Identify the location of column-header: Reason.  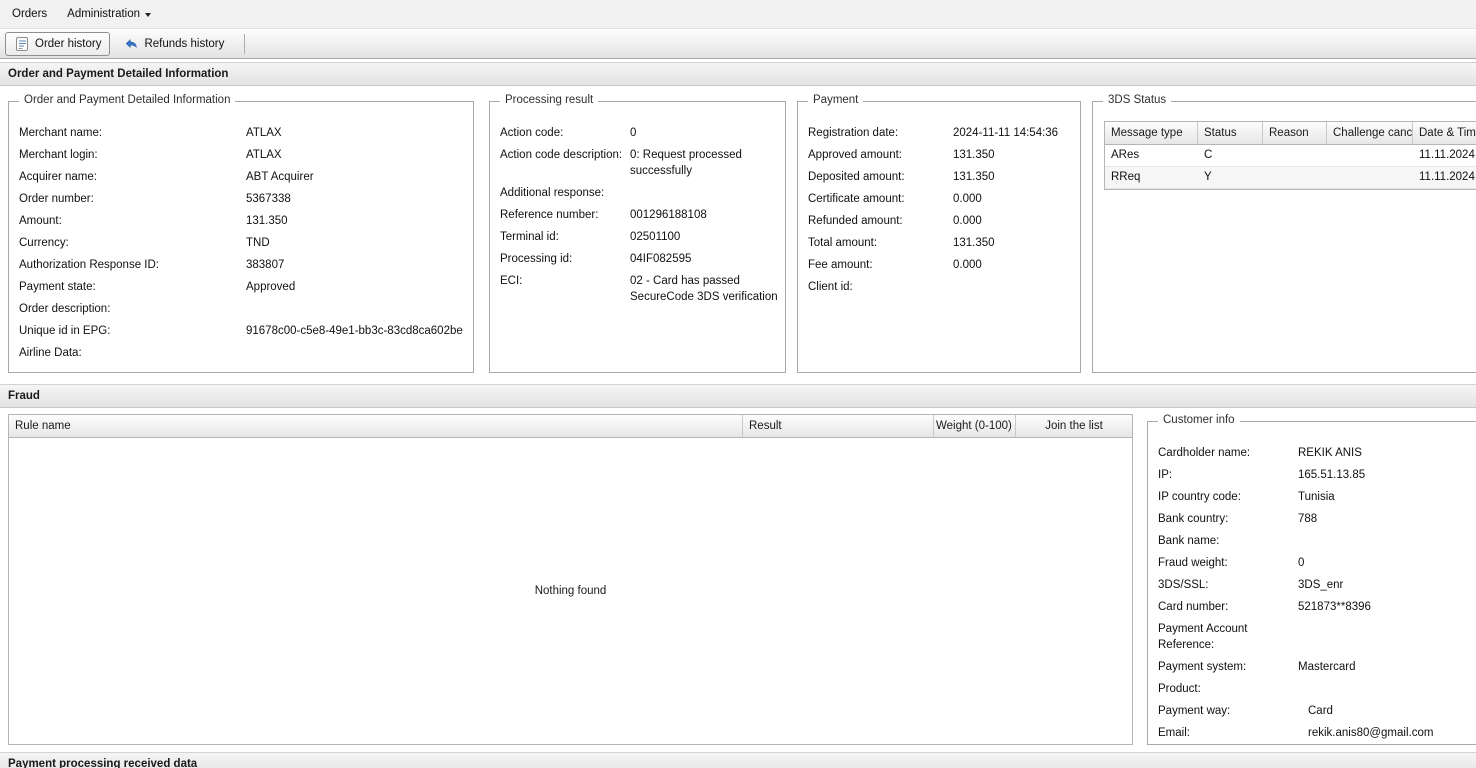
(1295, 133).